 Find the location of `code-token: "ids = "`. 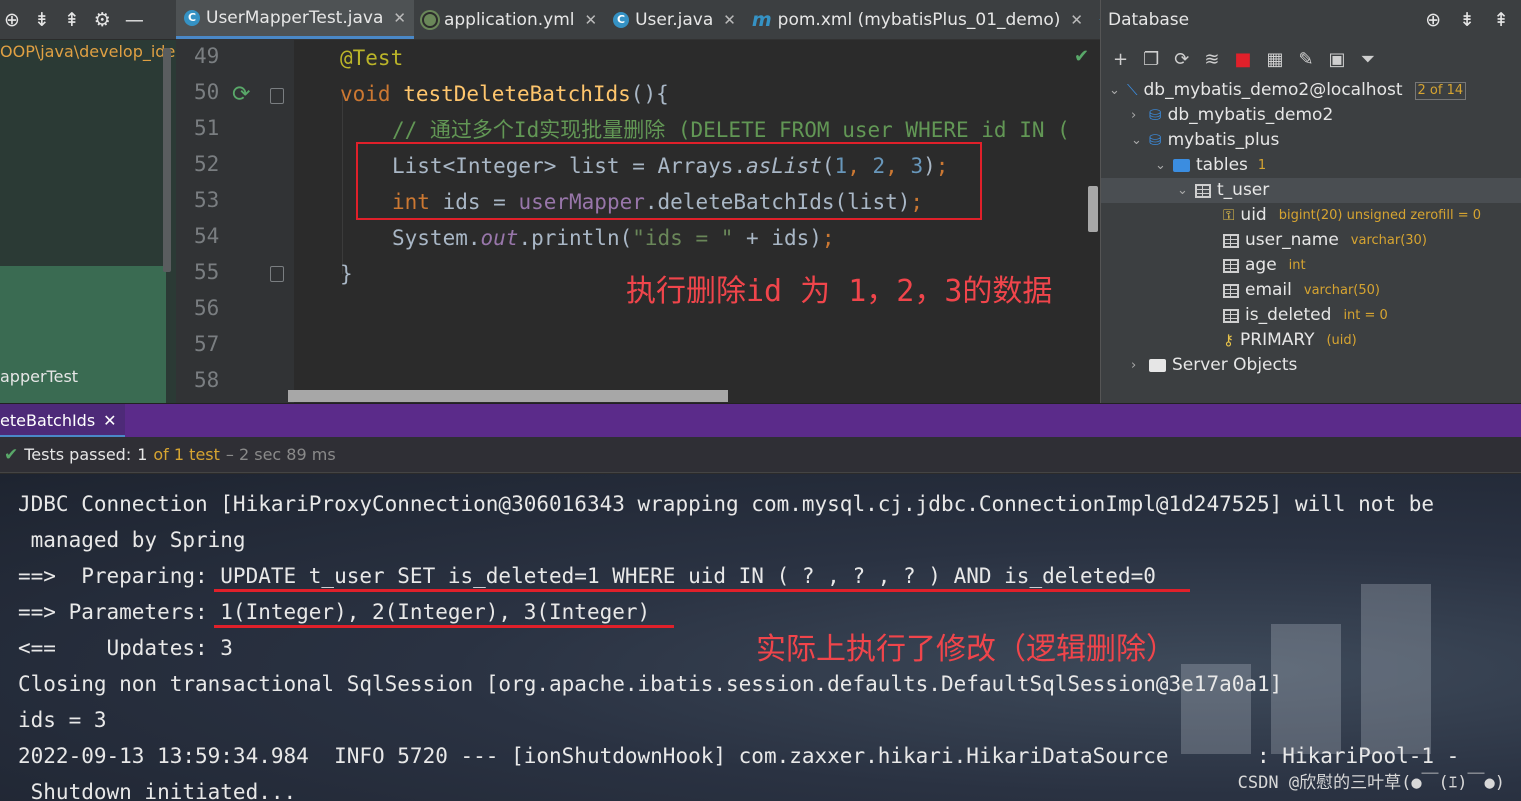

code-token: "ids = " is located at coordinates (683, 238).